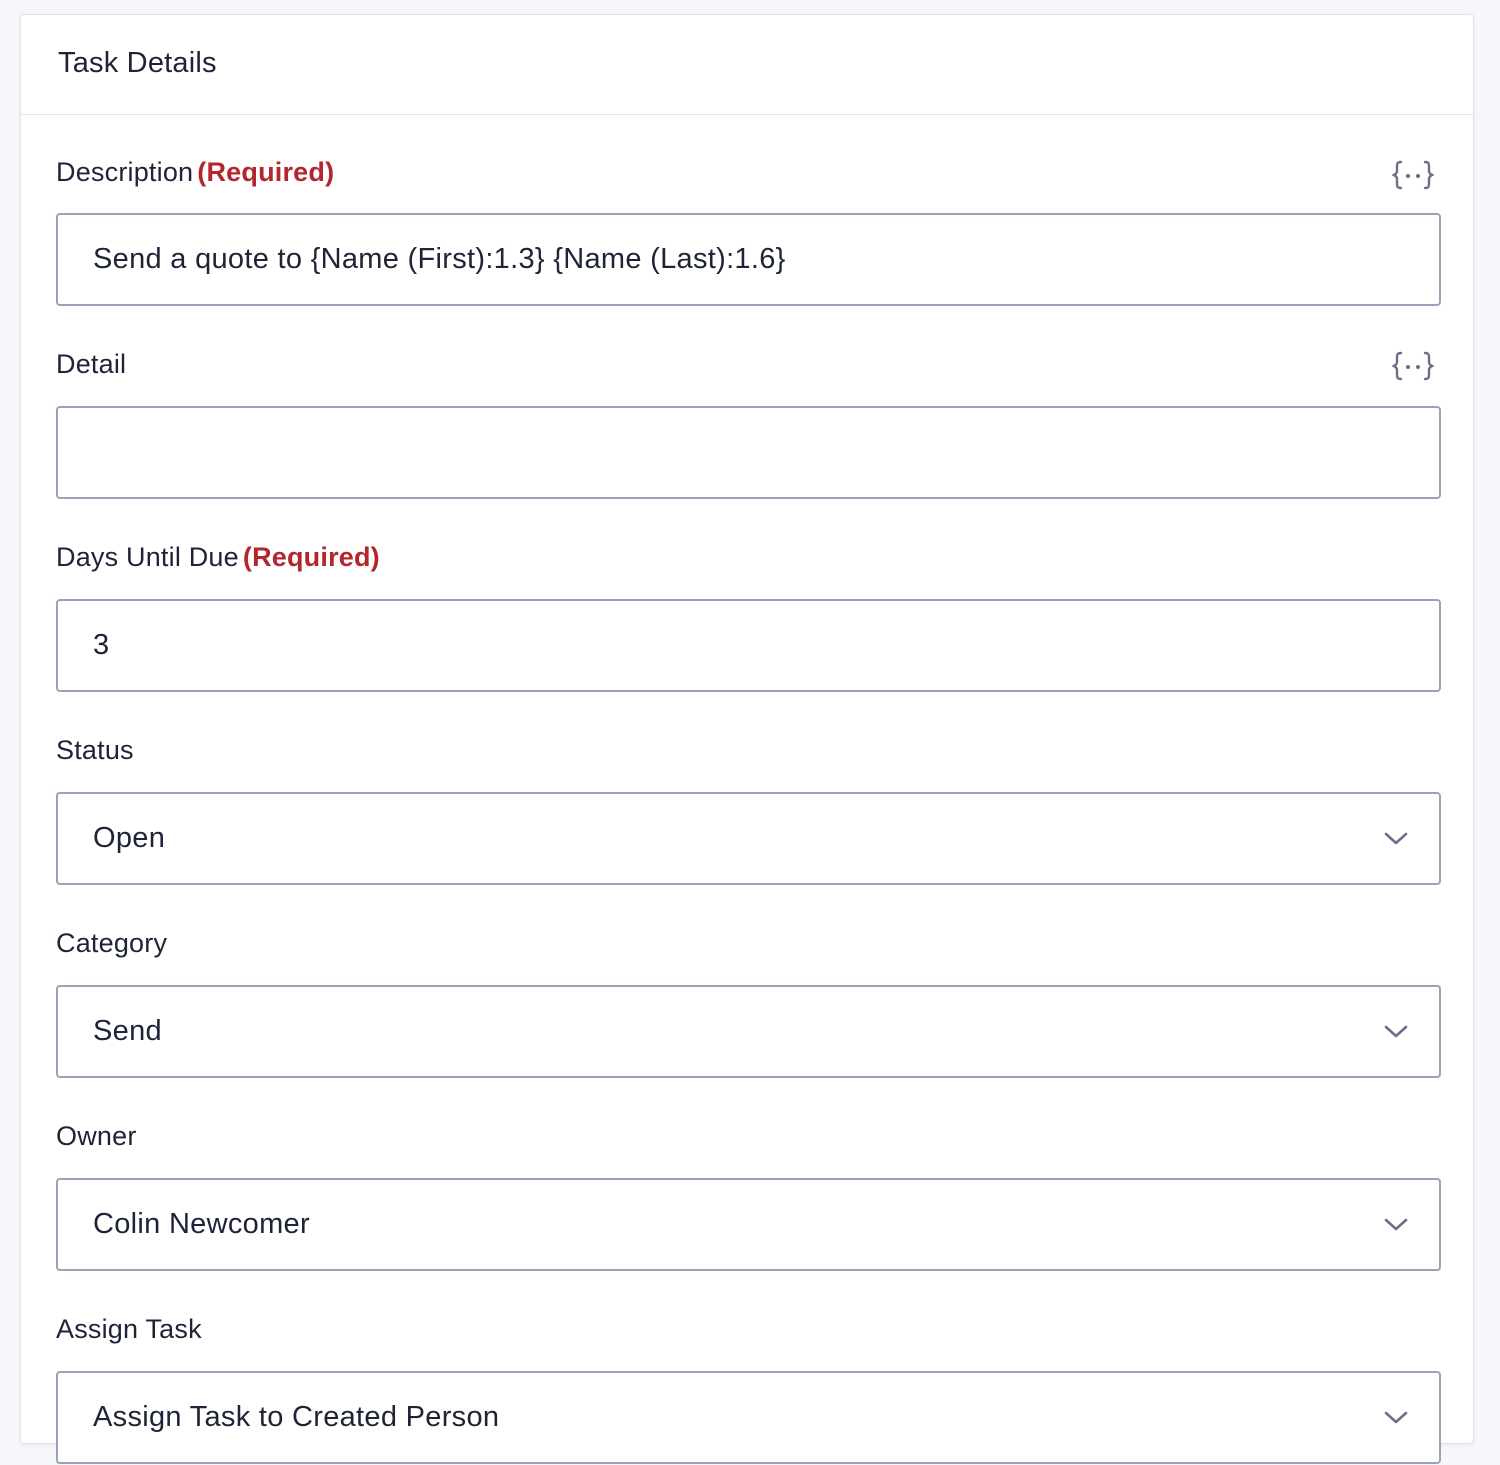  I want to click on detail-label: Detail, so click(91, 364).